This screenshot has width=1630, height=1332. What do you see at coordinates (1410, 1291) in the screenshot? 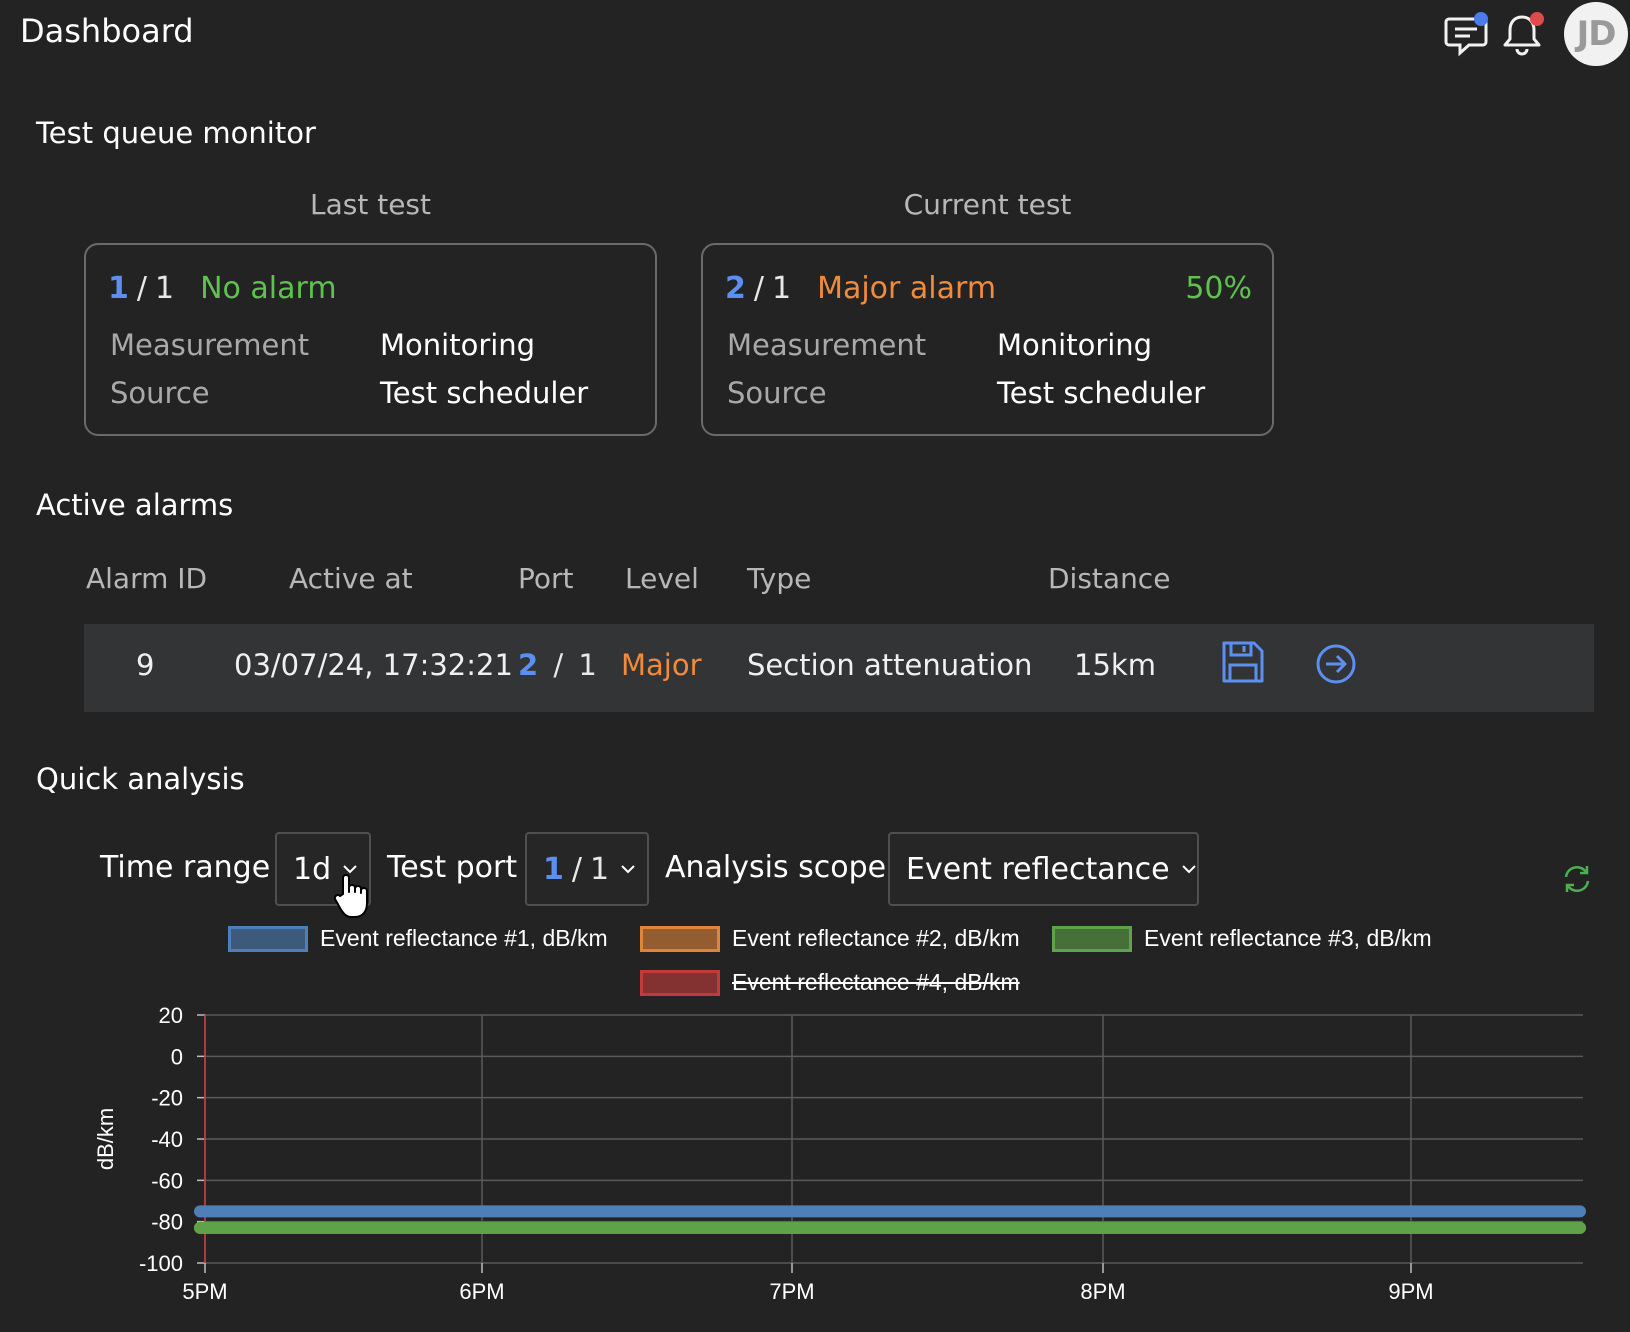
I see `x-tick-label: 9PM` at bounding box center [1410, 1291].